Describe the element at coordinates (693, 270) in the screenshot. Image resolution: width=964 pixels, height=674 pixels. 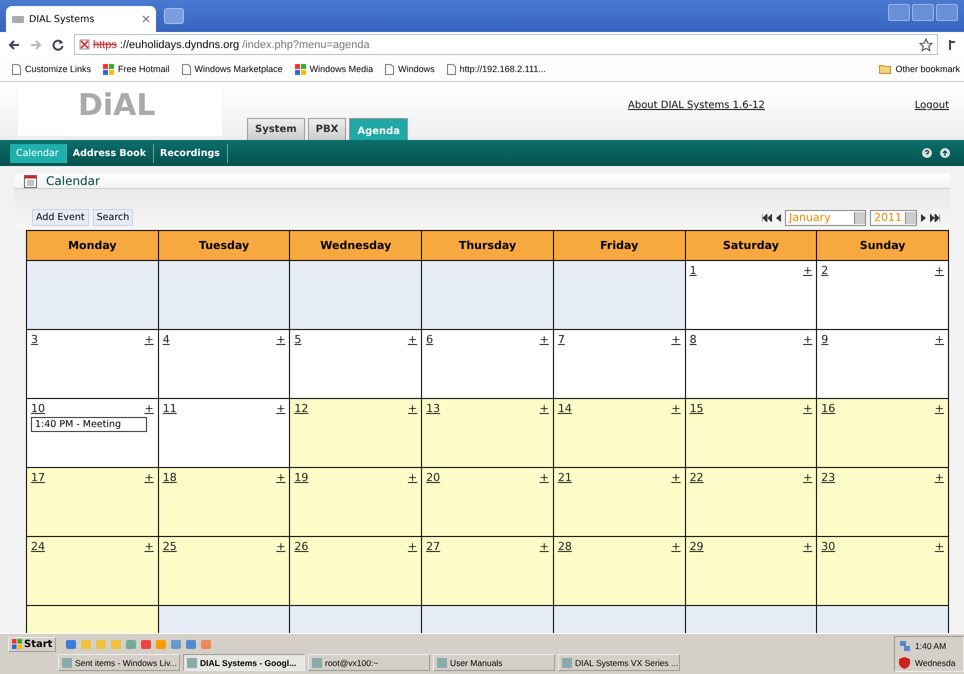
I see `day-link: 1` at that location.